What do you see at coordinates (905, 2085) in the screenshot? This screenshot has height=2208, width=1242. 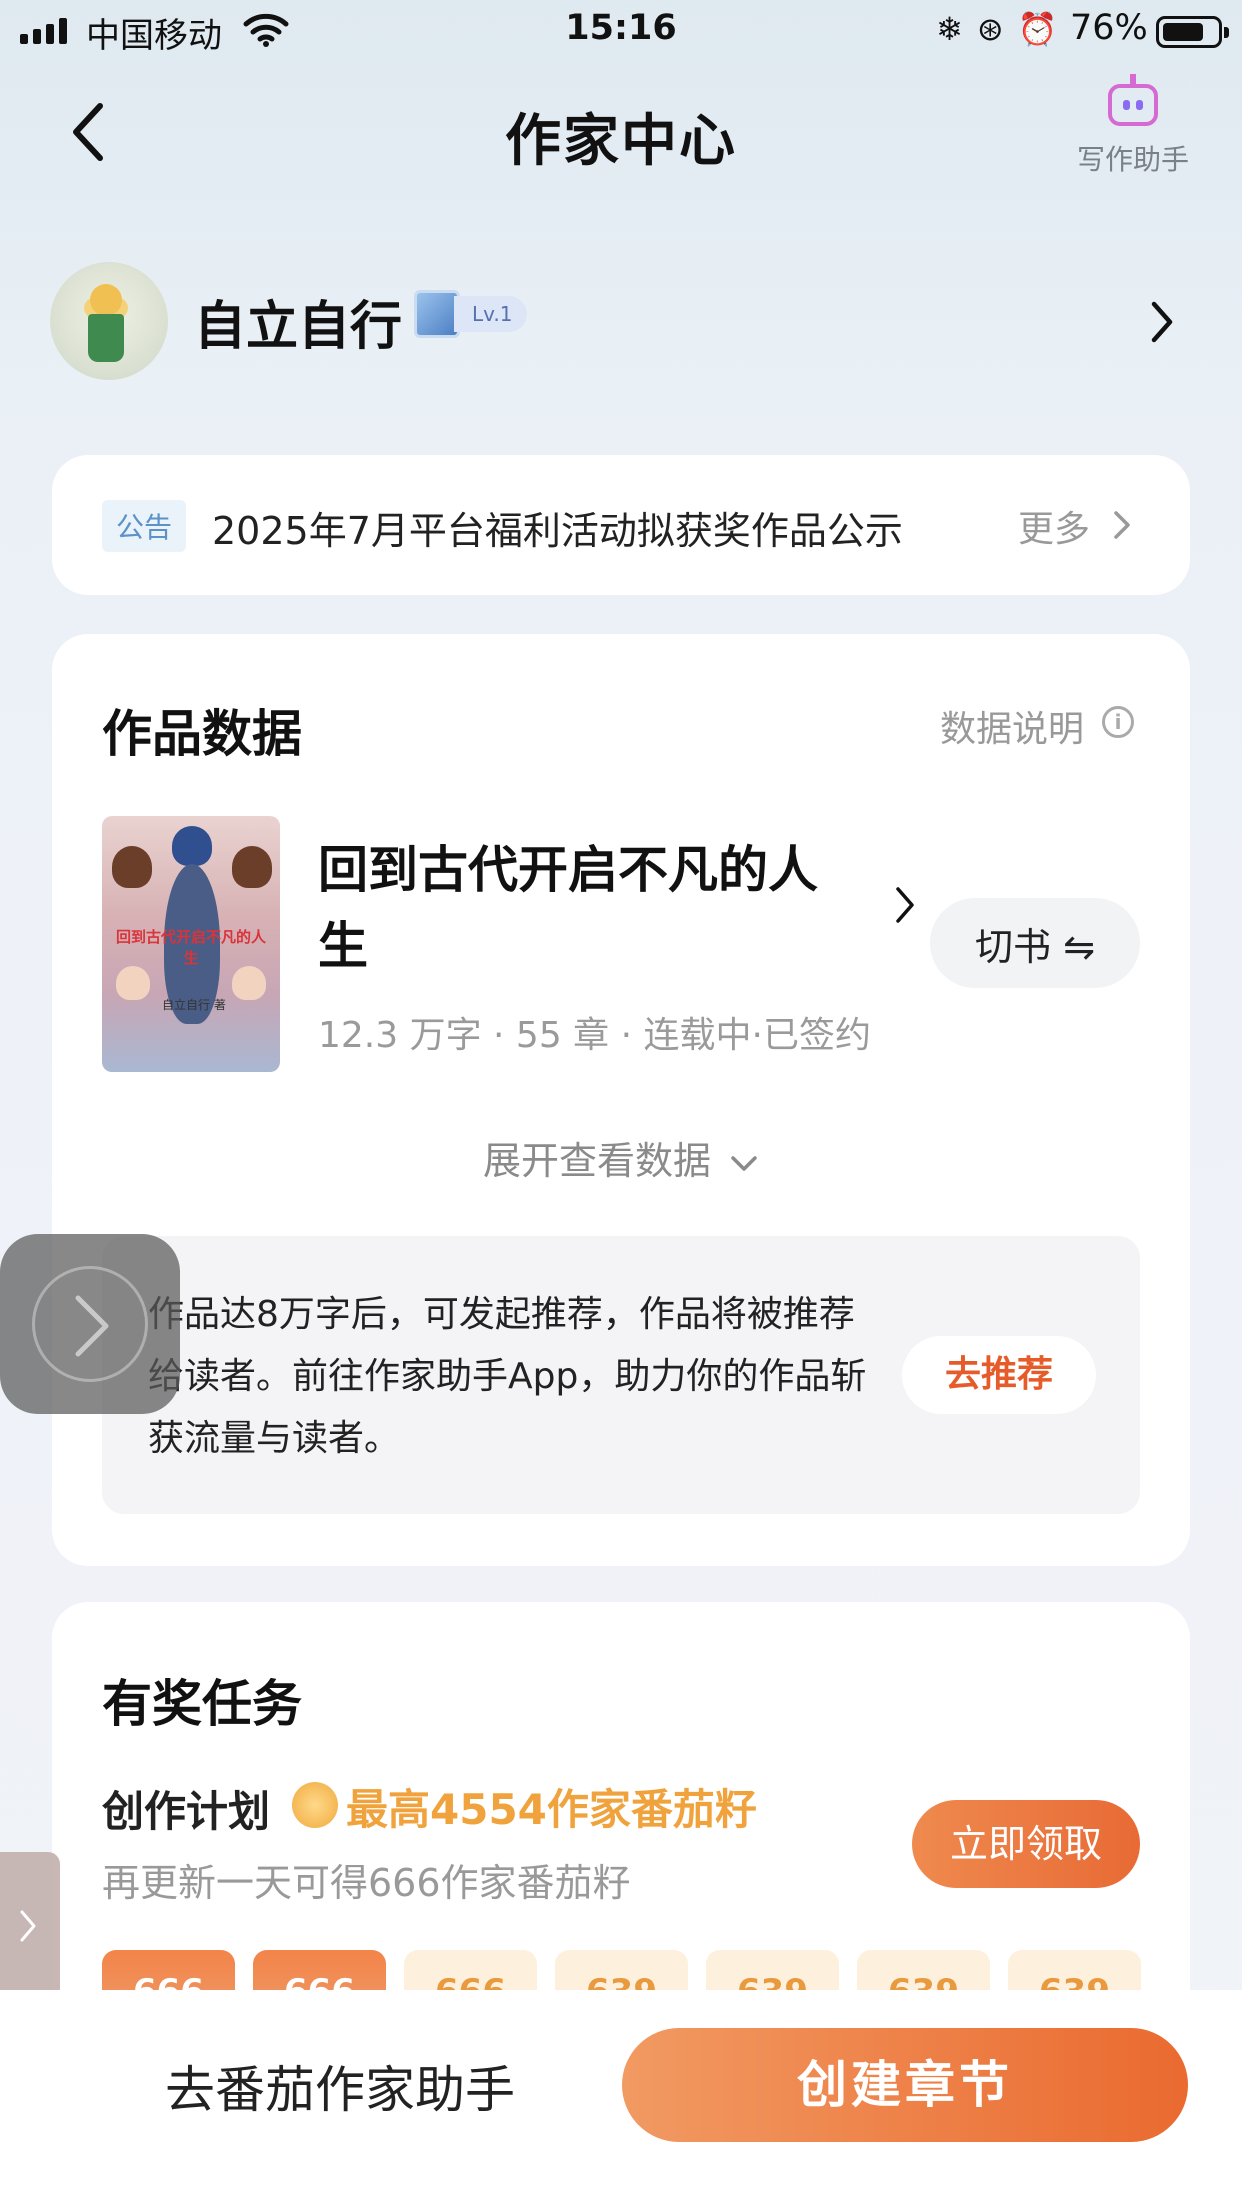 I see `create-chapter-button: 创建章节` at bounding box center [905, 2085].